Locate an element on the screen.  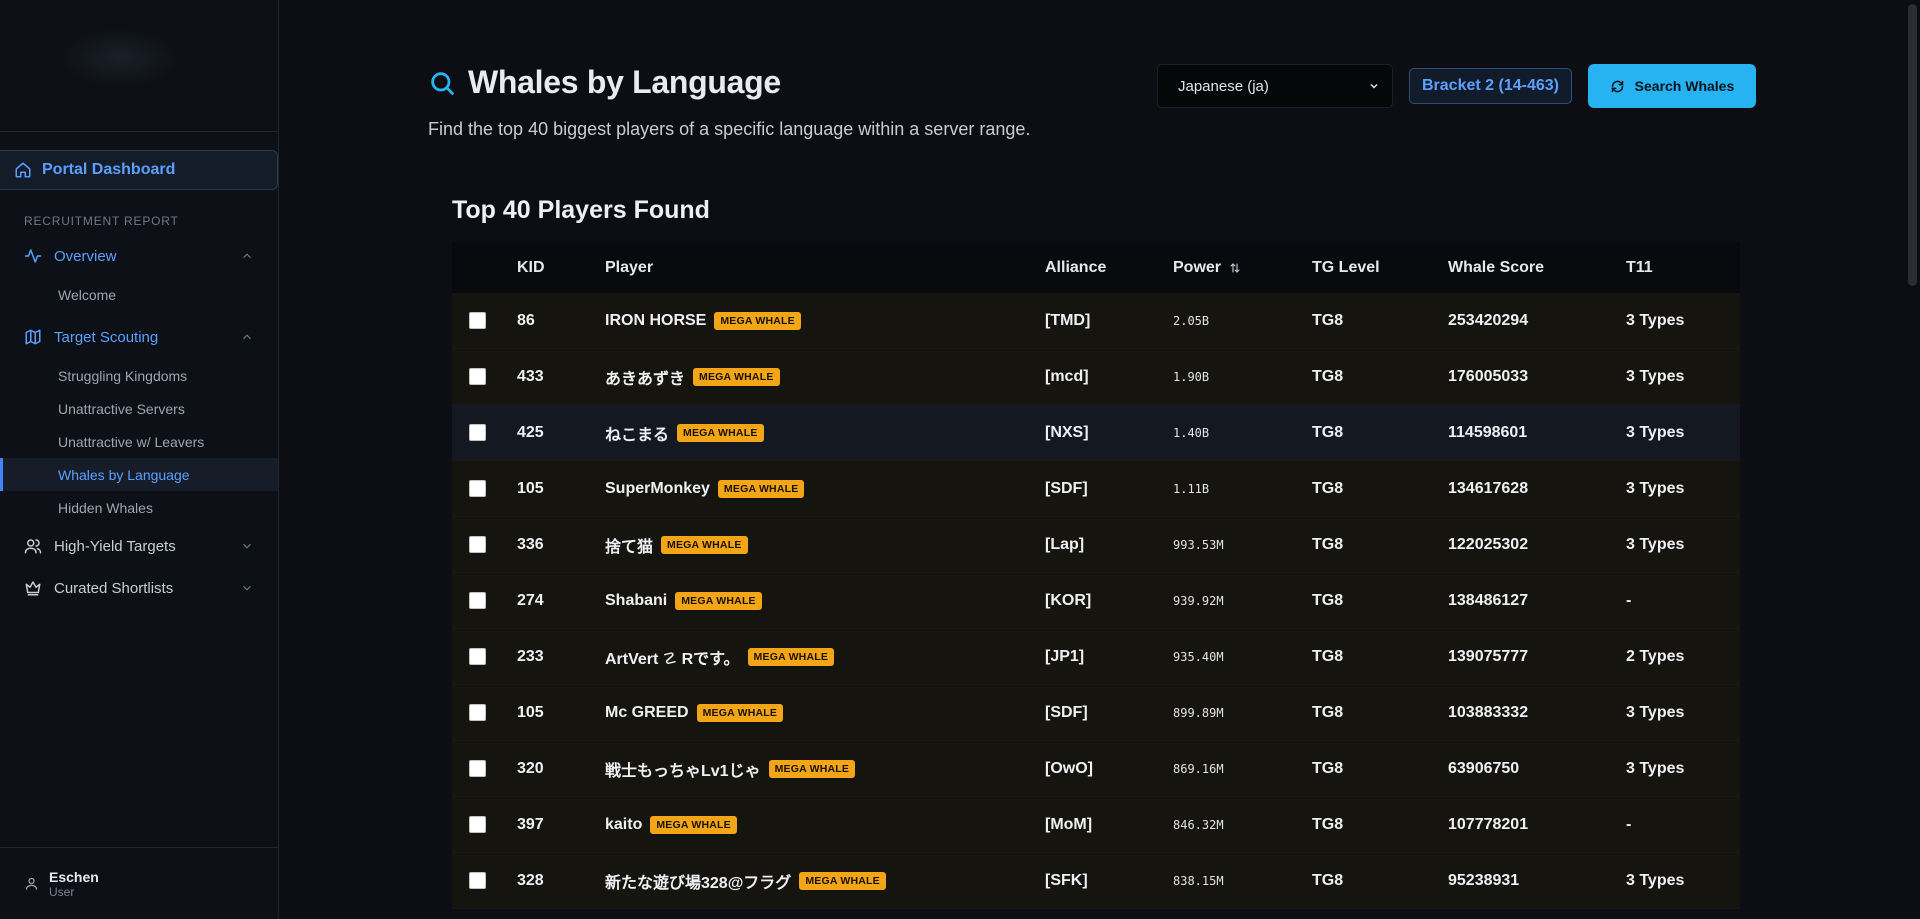
nav-target-scouting: Target Scouting is located at coordinates (139, 337).